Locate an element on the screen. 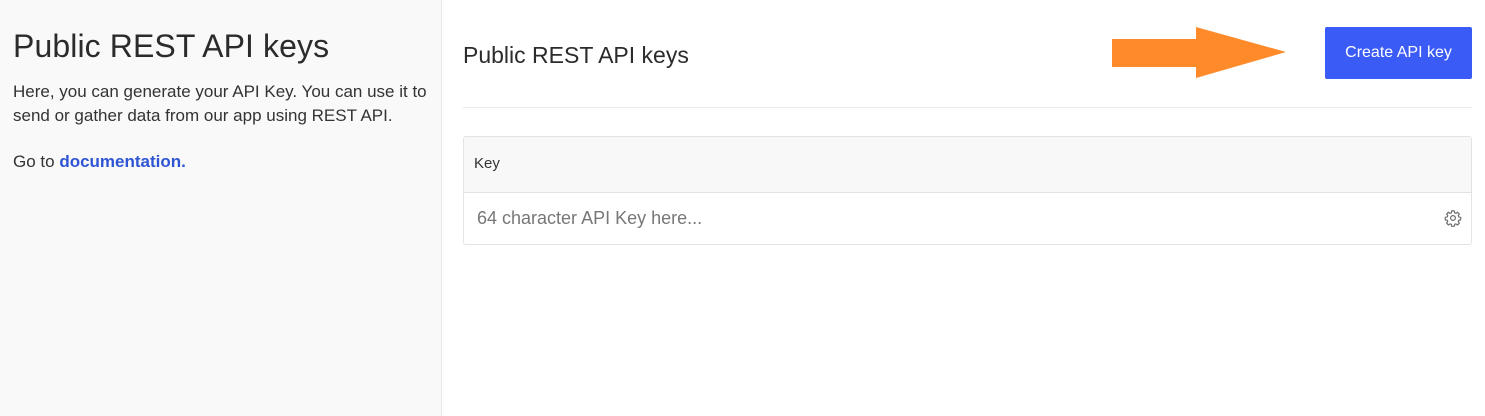 This screenshot has height=416, width=1485. create-api-key-button: Create API key is located at coordinates (1398, 53).